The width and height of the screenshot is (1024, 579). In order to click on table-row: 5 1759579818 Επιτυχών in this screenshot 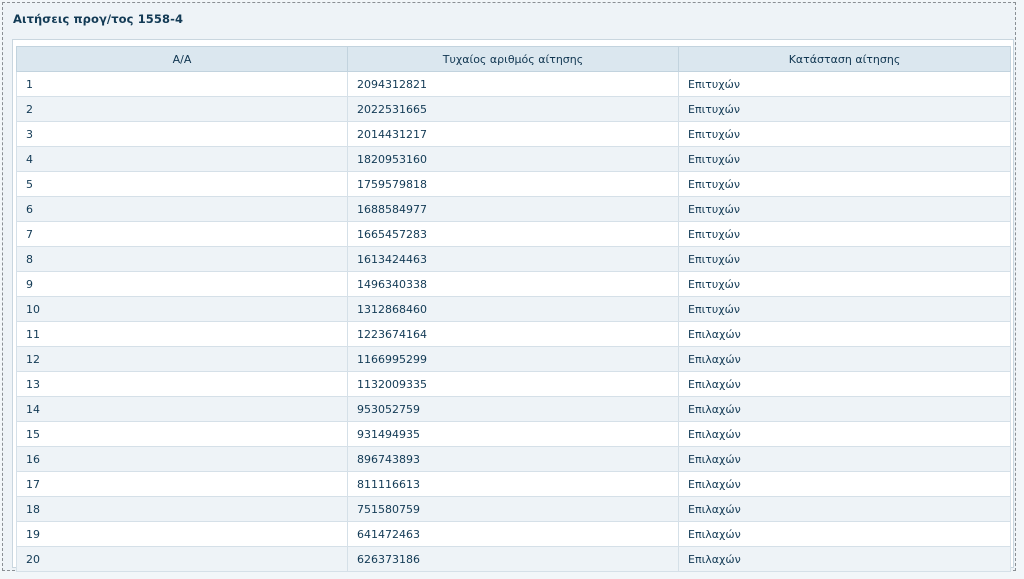, I will do `click(513, 184)`.